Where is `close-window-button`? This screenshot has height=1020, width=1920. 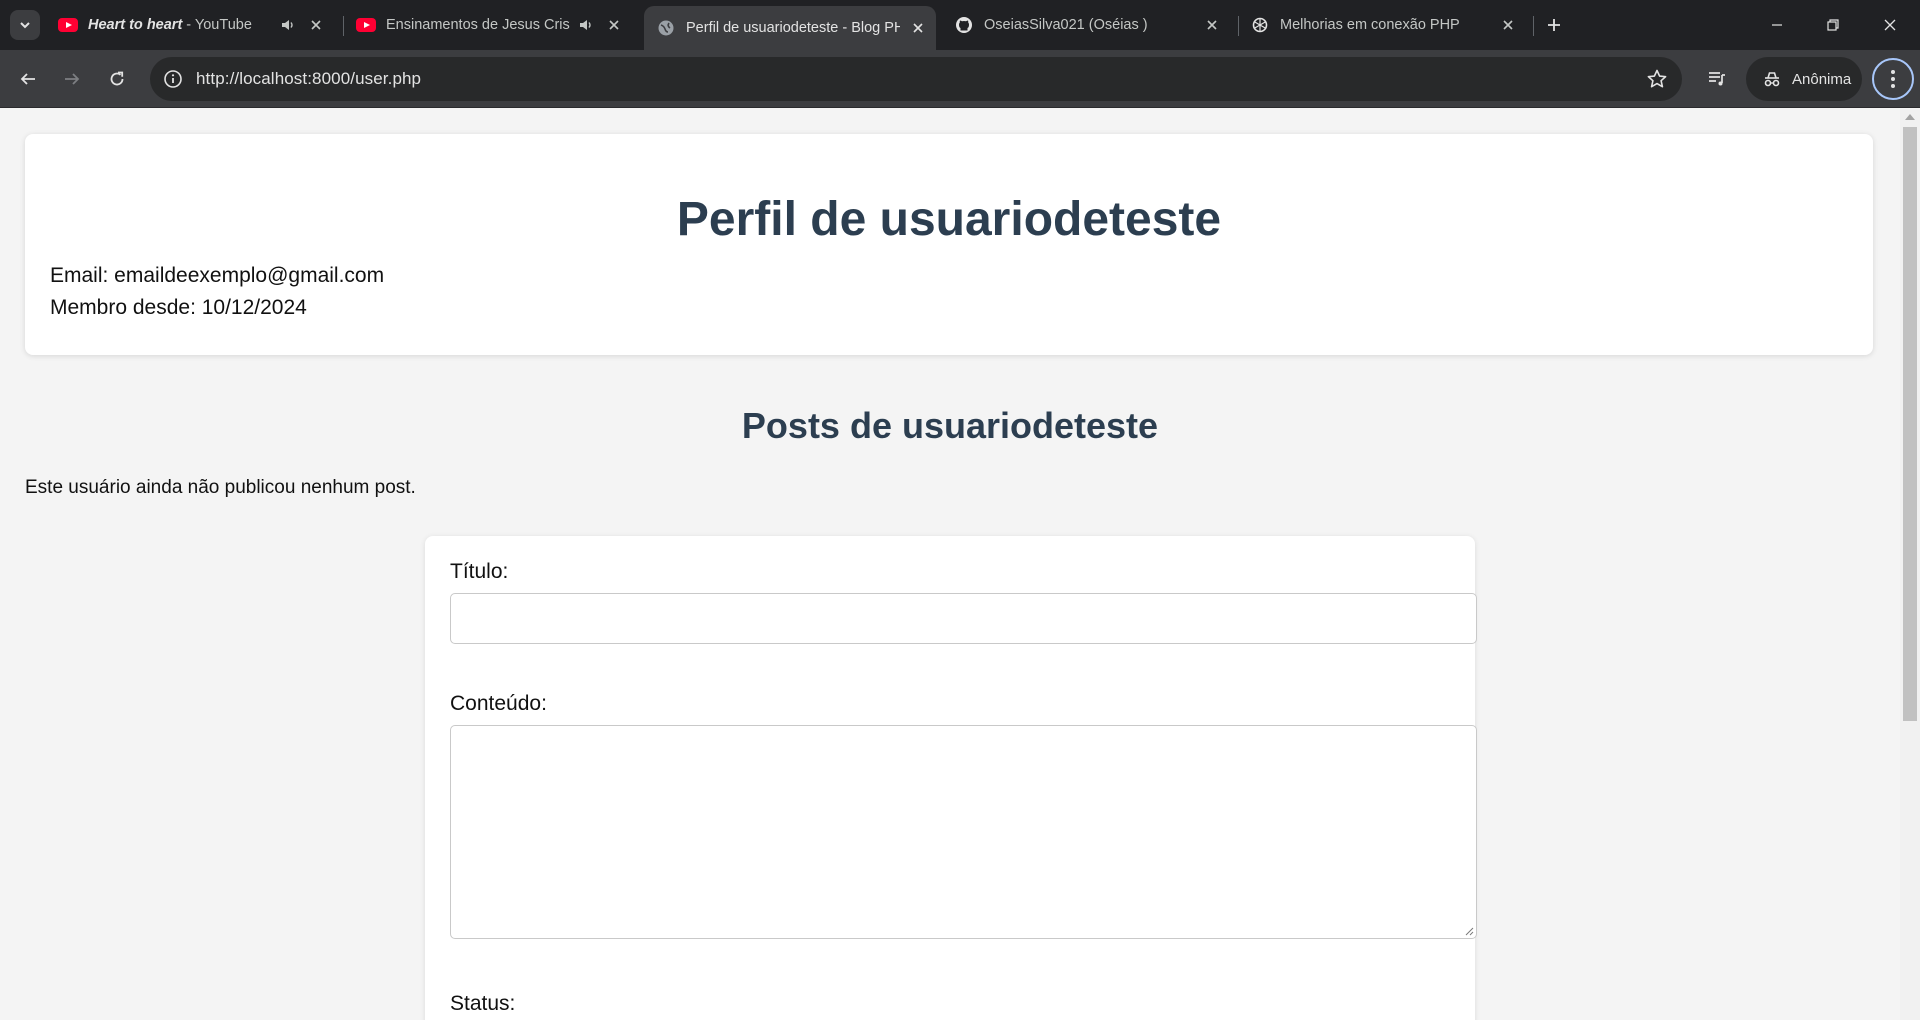
close-window-button is located at coordinates (1890, 25).